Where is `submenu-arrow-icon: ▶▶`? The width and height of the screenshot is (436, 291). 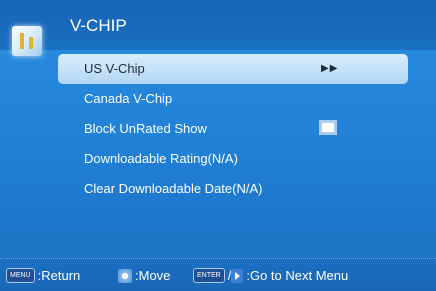 submenu-arrow-icon: ▶▶ is located at coordinates (330, 68).